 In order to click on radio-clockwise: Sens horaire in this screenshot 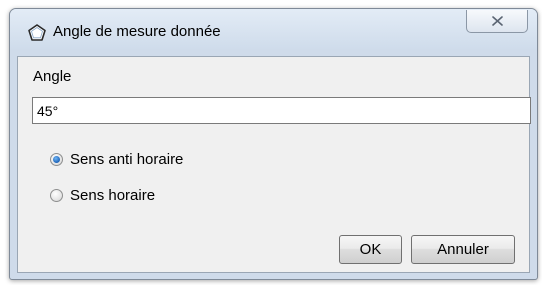, I will do `click(102, 195)`.